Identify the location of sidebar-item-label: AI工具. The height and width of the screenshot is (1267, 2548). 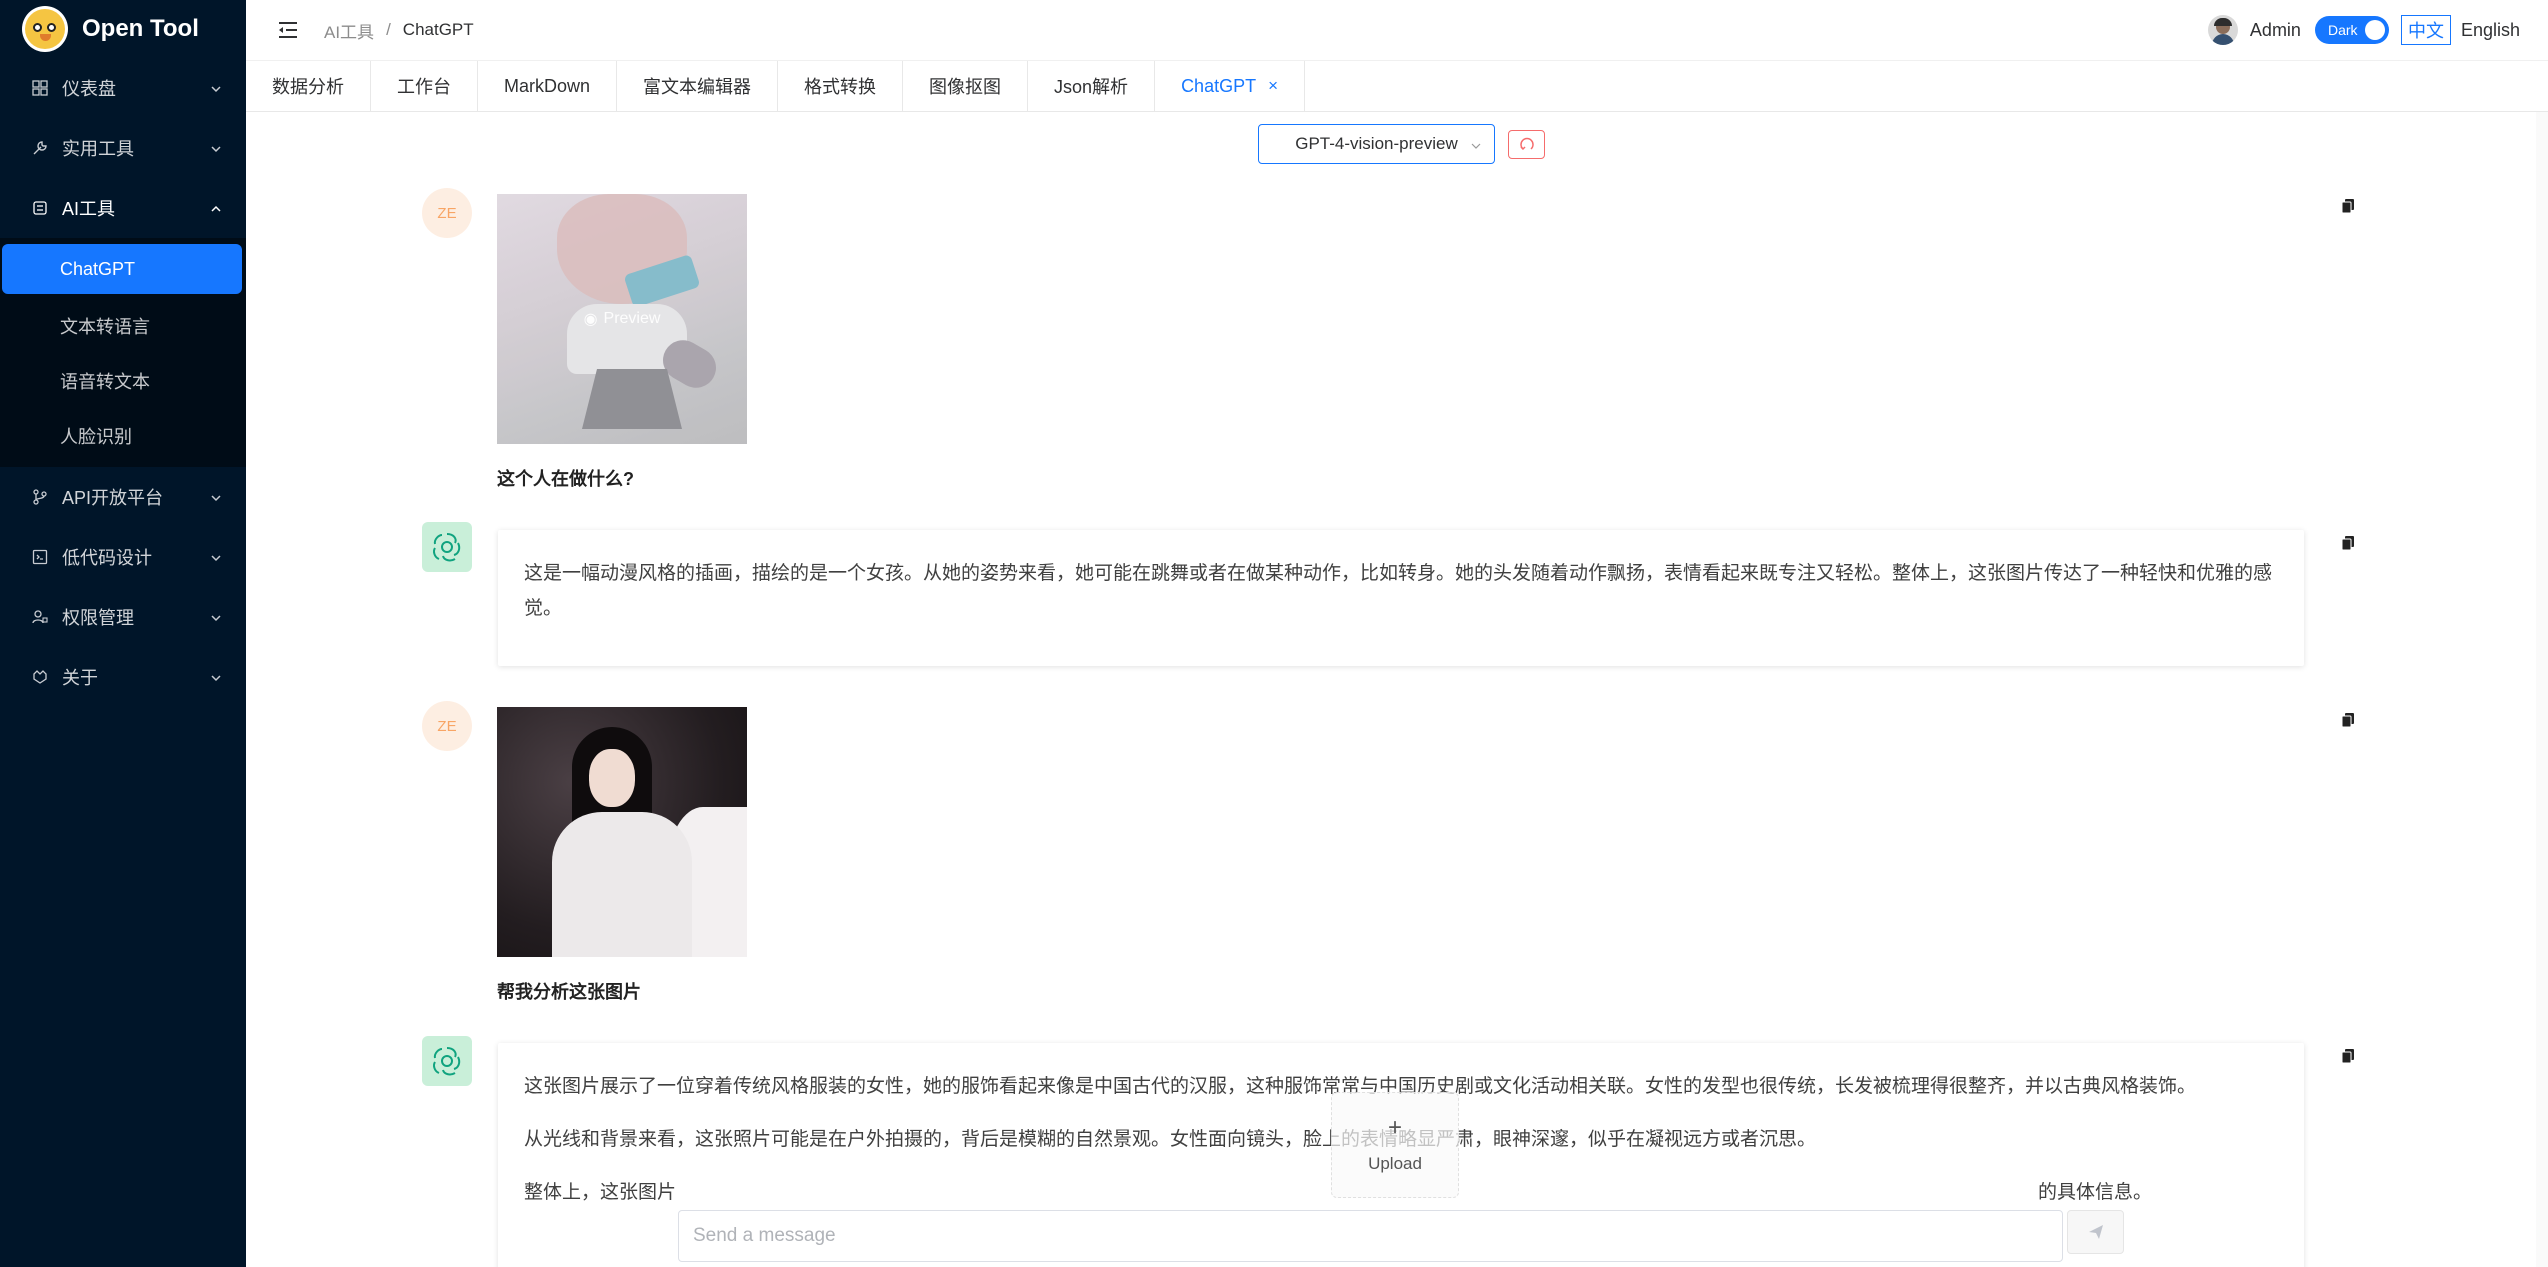
(89, 209).